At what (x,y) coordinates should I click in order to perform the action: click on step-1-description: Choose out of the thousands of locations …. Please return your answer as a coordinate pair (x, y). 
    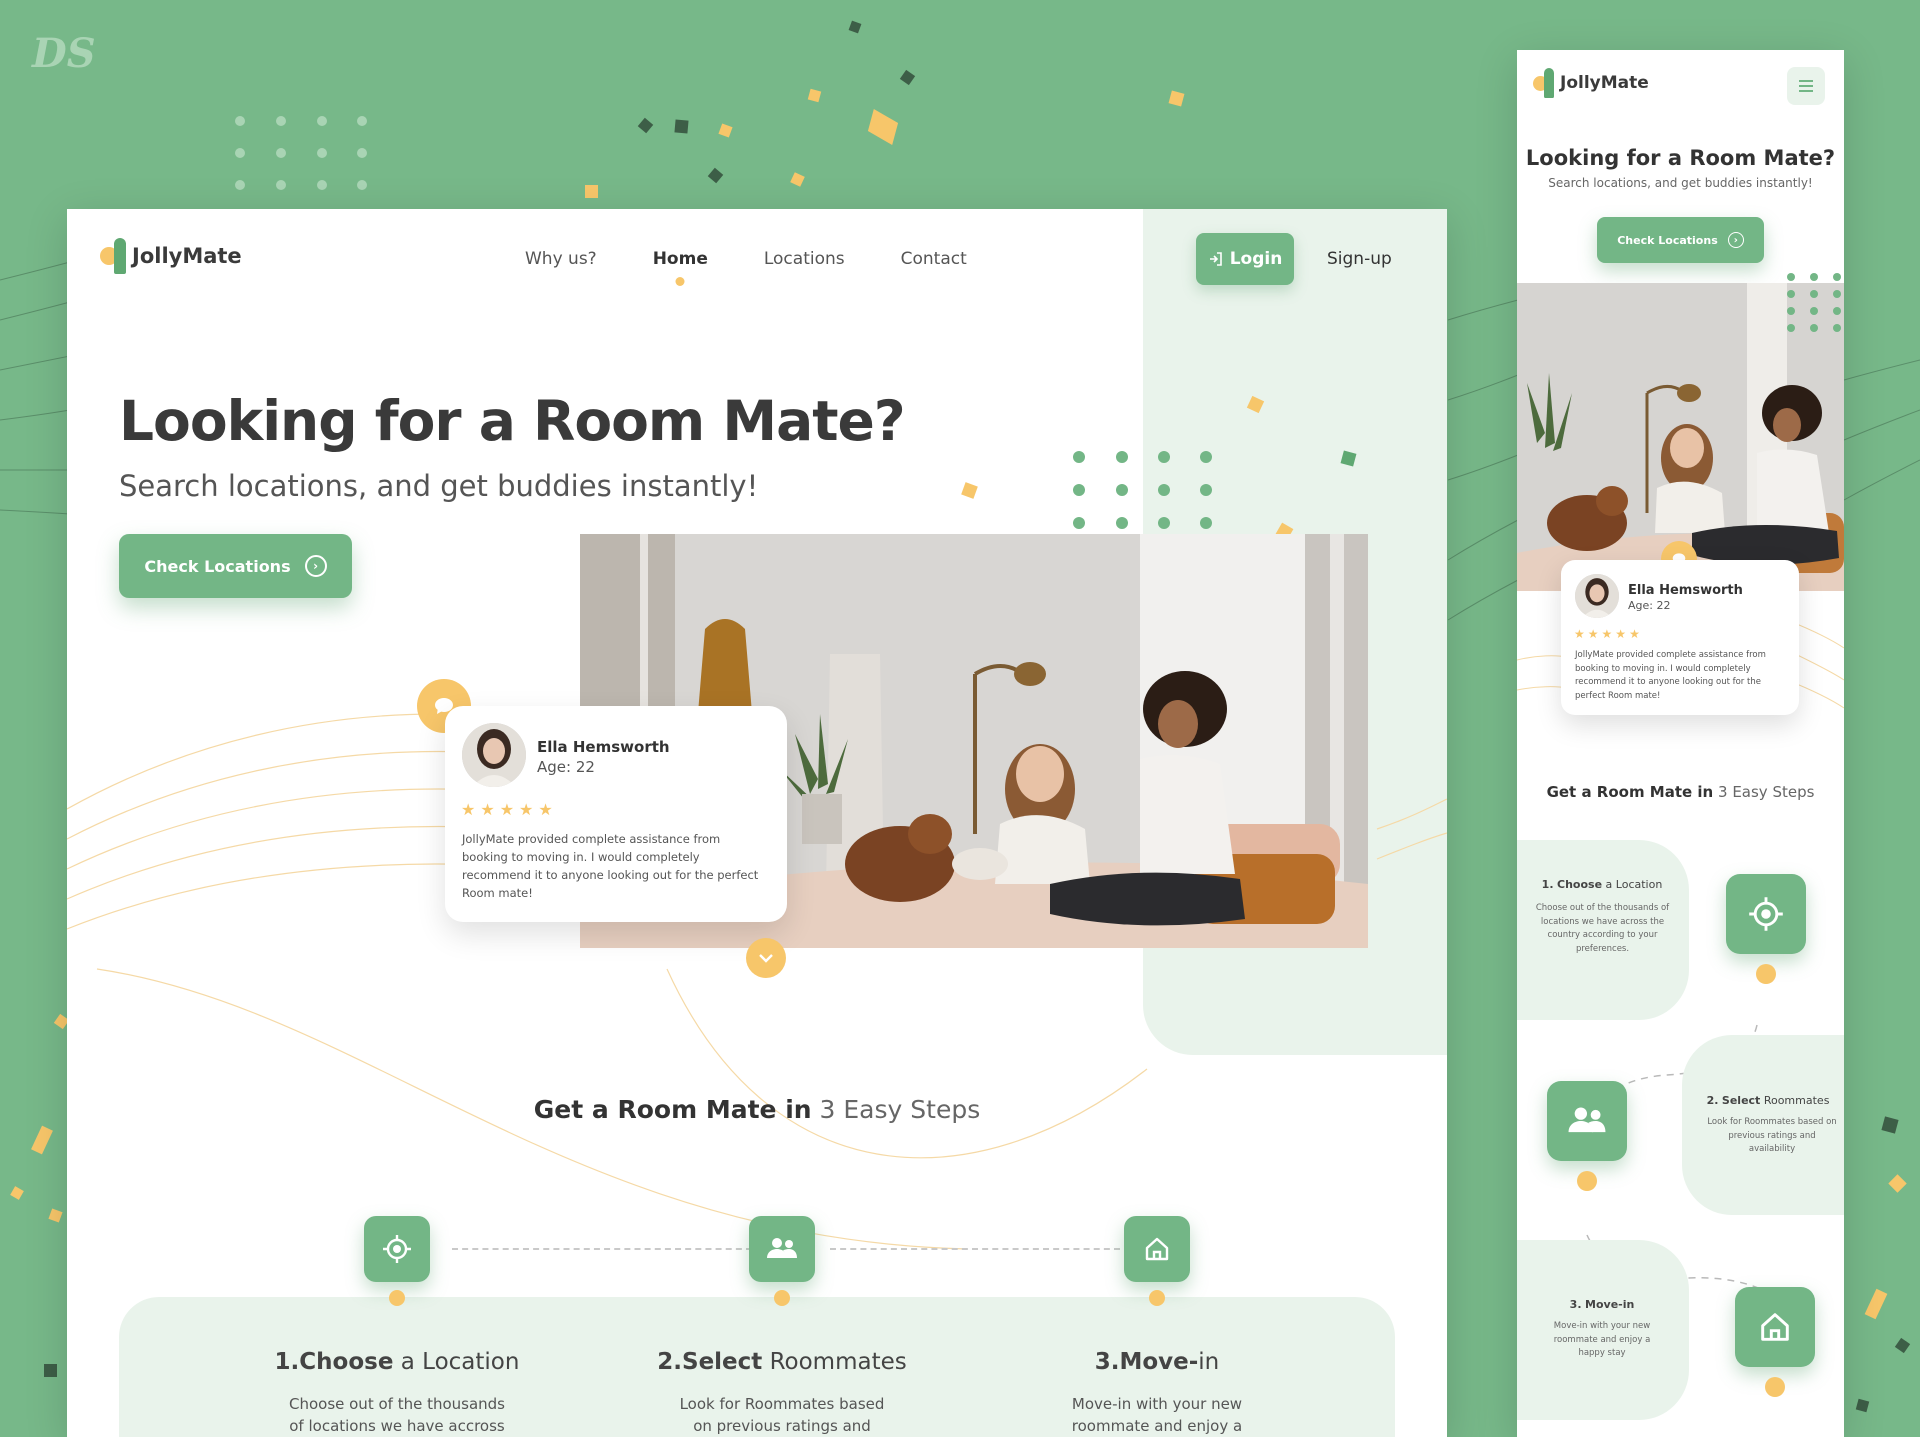
    Looking at the image, I should click on (396, 1415).